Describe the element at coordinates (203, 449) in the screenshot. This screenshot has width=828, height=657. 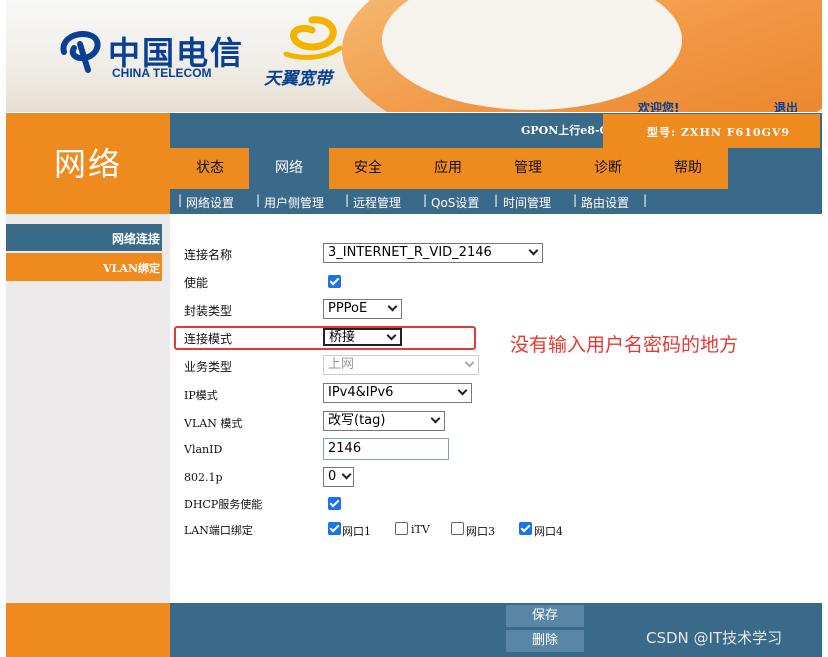
I see `vlan-id-label: VlanID` at that location.